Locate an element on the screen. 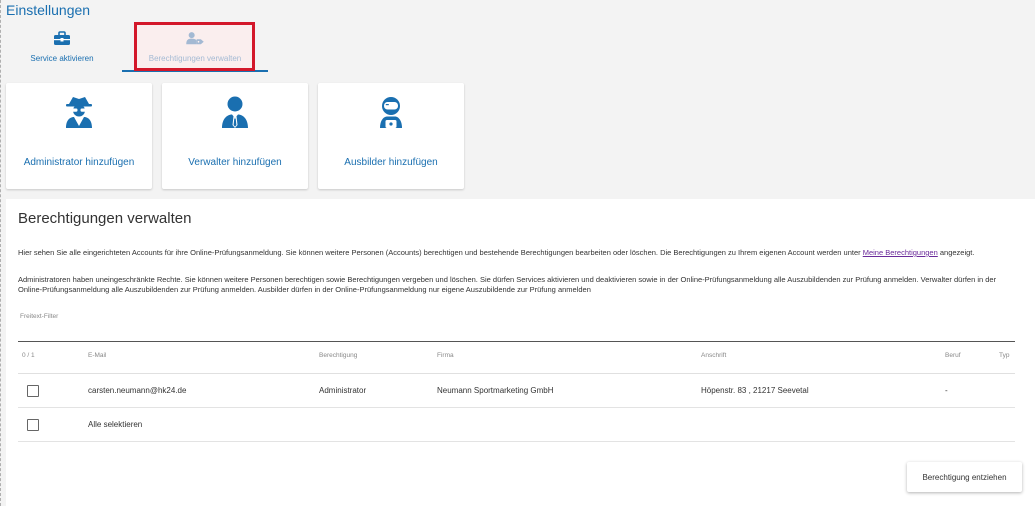  add-verwalter-card: Verwalter hinzufügen is located at coordinates (235, 136).